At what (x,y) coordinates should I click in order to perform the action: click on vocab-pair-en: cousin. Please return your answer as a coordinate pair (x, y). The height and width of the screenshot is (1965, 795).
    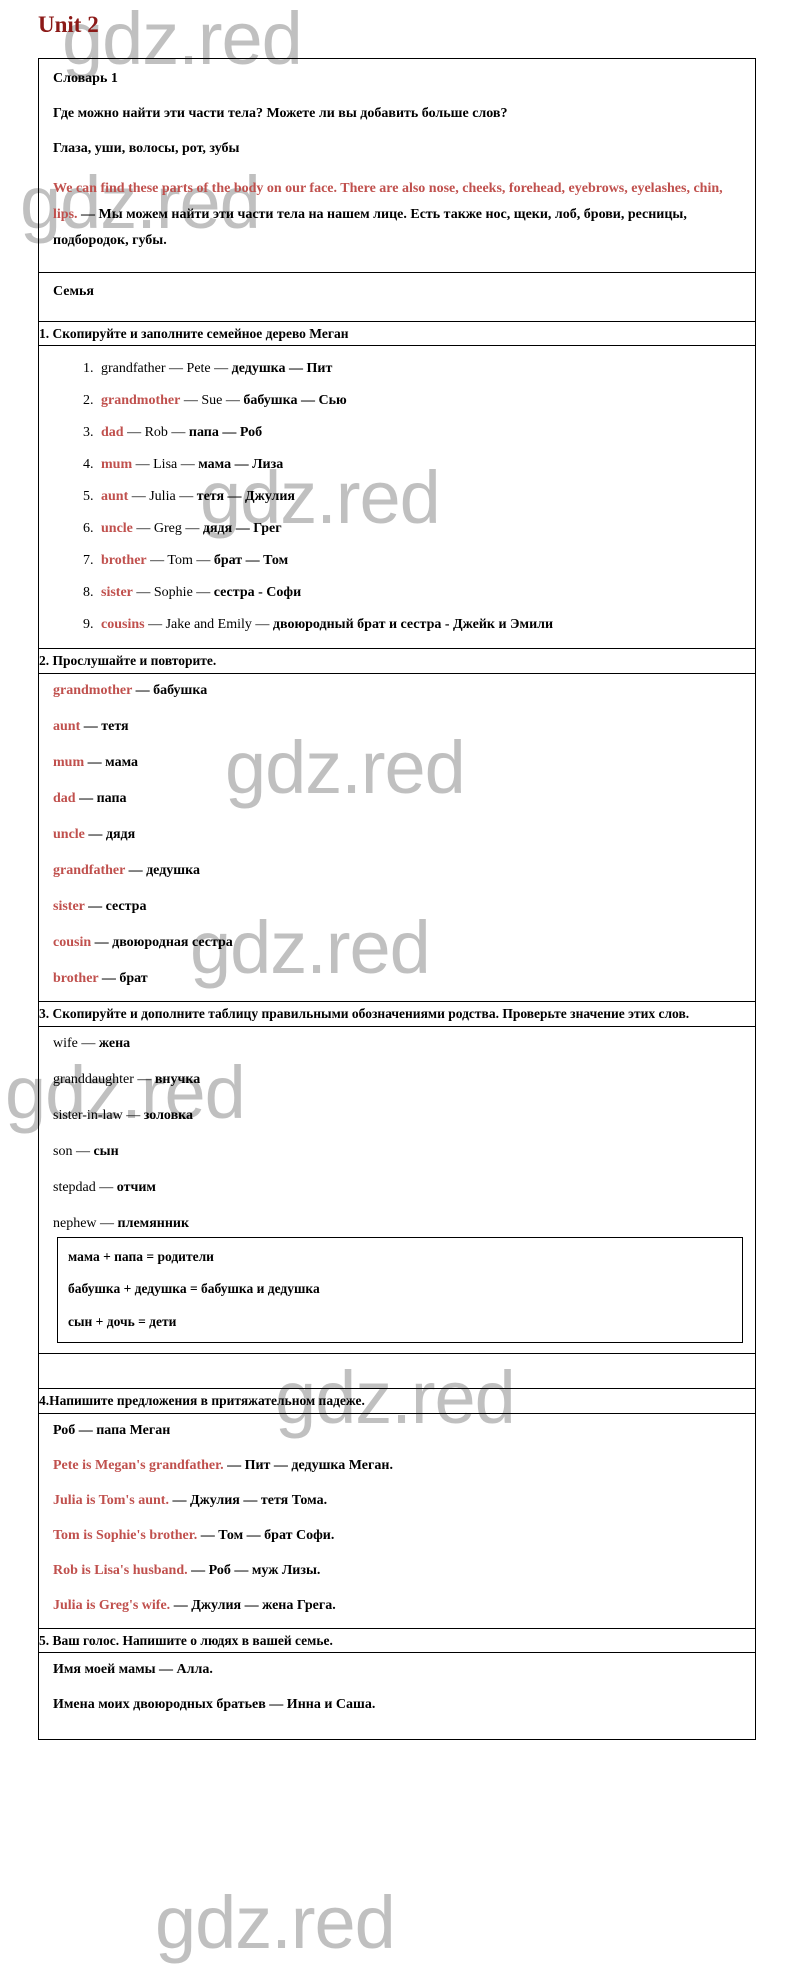
    Looking at the image, I should click on (72, 942).